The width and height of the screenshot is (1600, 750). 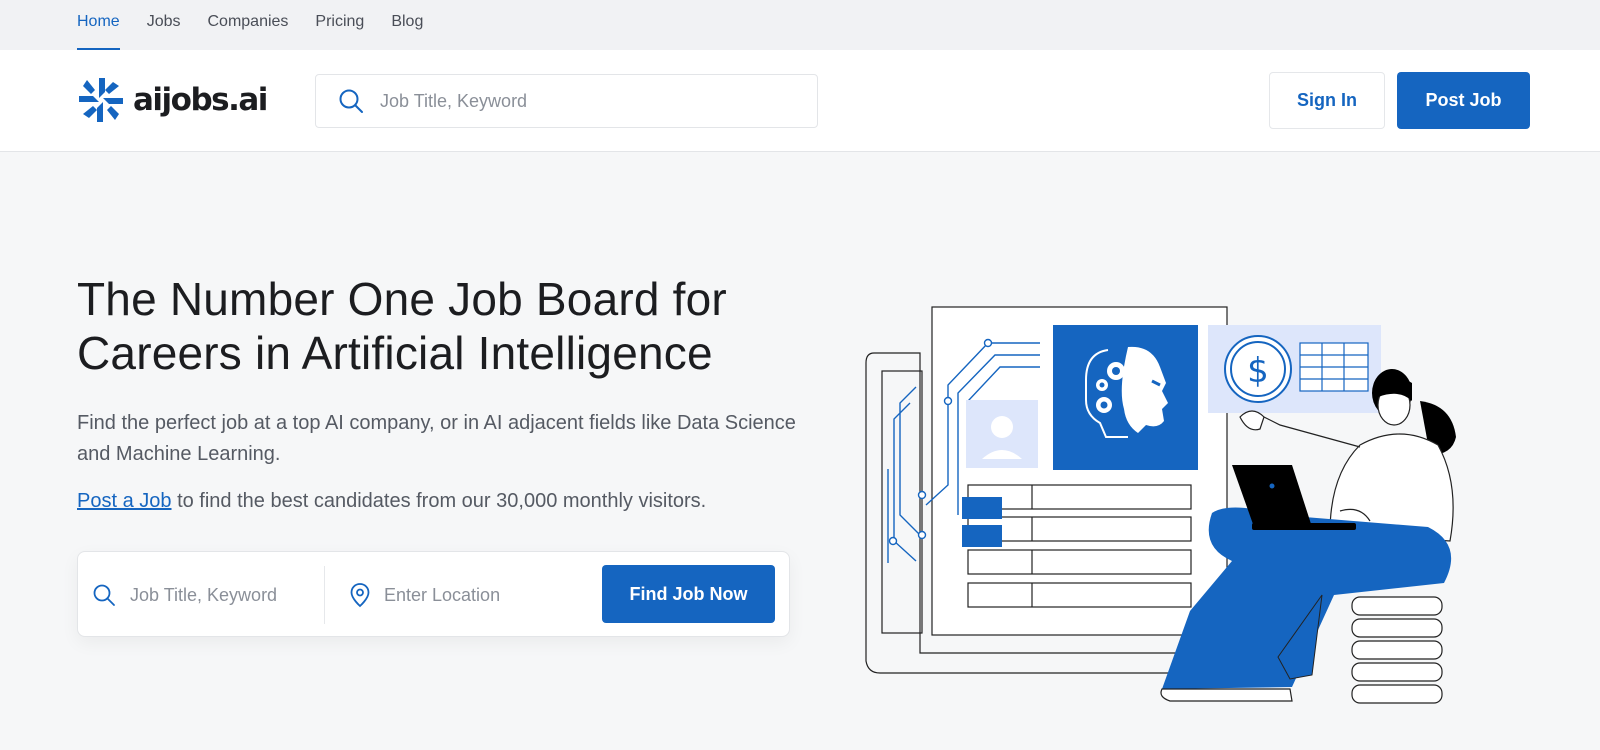 I want to click on sign-in-button: Sign In, so click(x=1327, y=100).